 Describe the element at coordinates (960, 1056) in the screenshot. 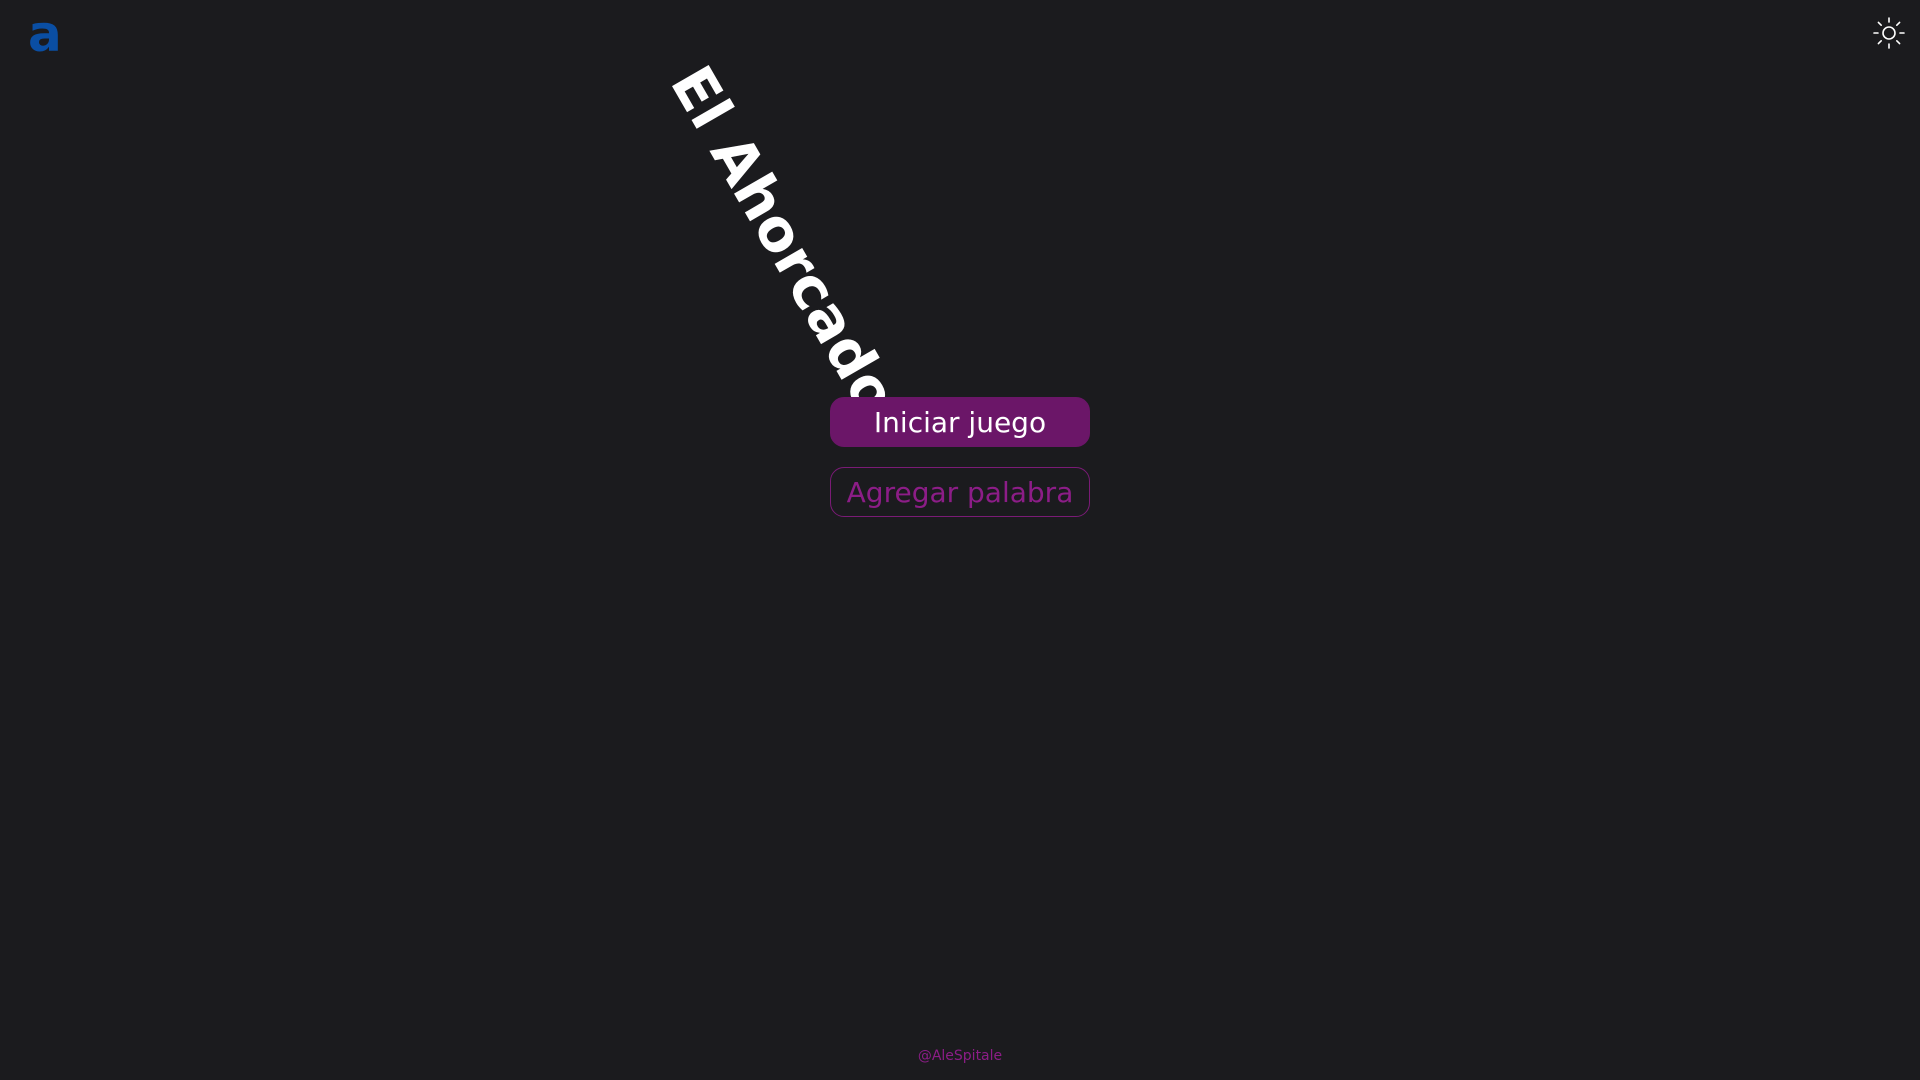

I see `author-credit: @AleSpitale` at that location.